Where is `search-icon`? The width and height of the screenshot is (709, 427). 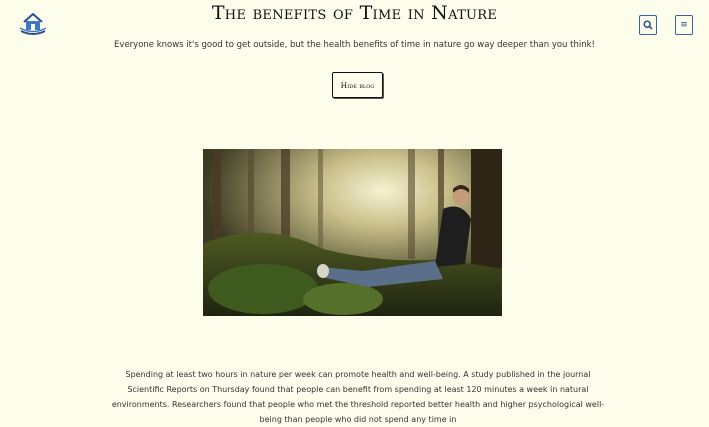 search-icon is located at coordinates (648, 25).